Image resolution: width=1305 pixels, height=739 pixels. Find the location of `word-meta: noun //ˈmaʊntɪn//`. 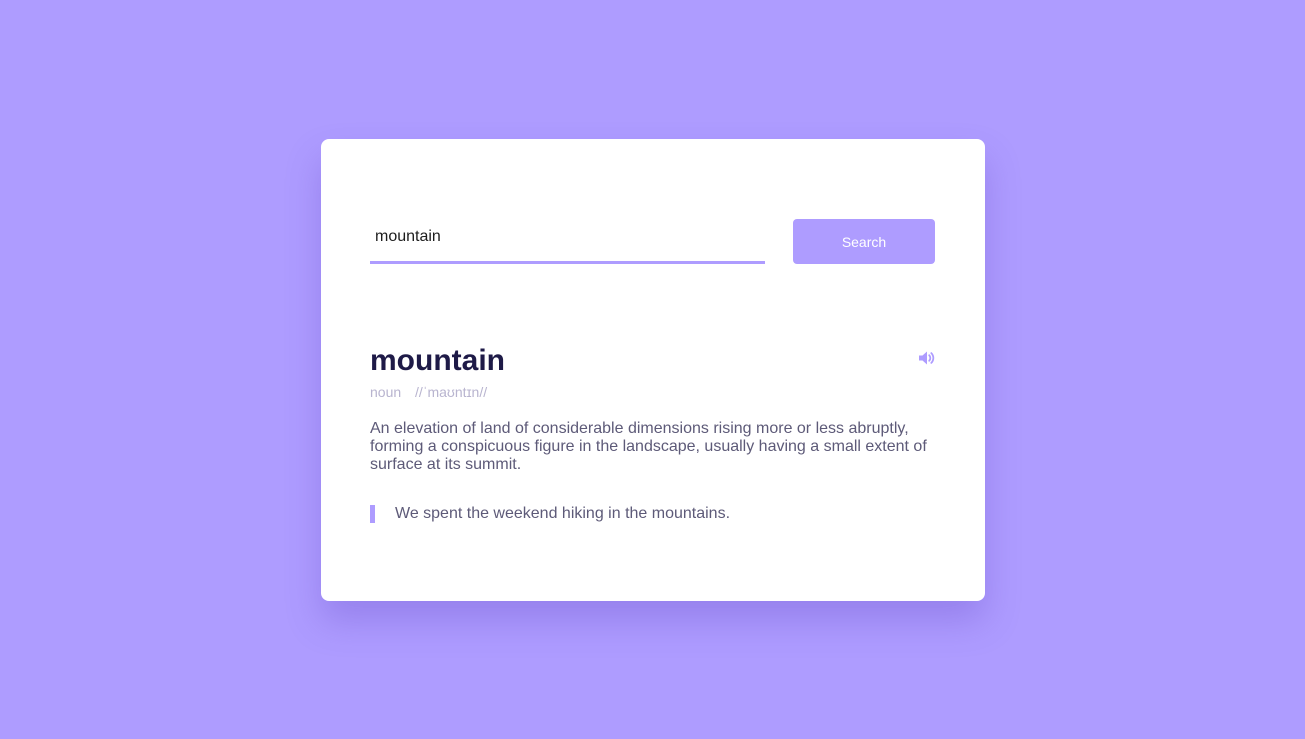

word-meta: noun //ˈmaʊntɪn// is located at coordinates (653, 392).